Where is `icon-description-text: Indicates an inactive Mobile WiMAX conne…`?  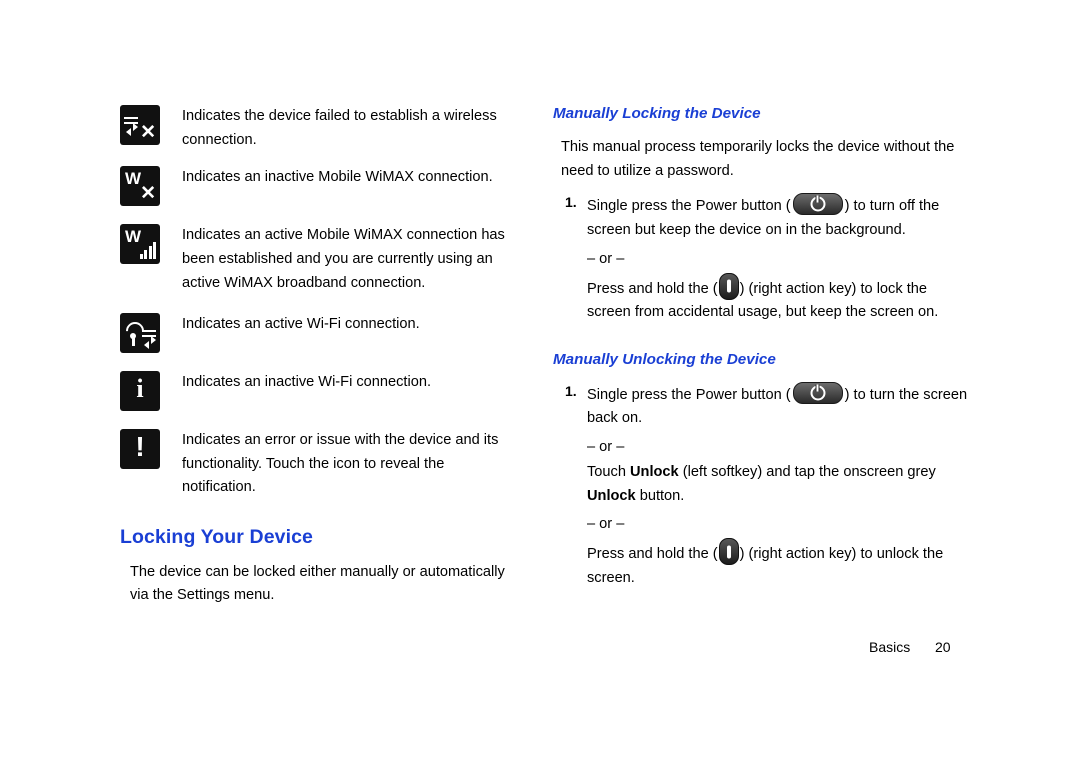
icon-description-text: Indicates an inactive Mobile WiMAX conne… is located at coordinates (337, 177).